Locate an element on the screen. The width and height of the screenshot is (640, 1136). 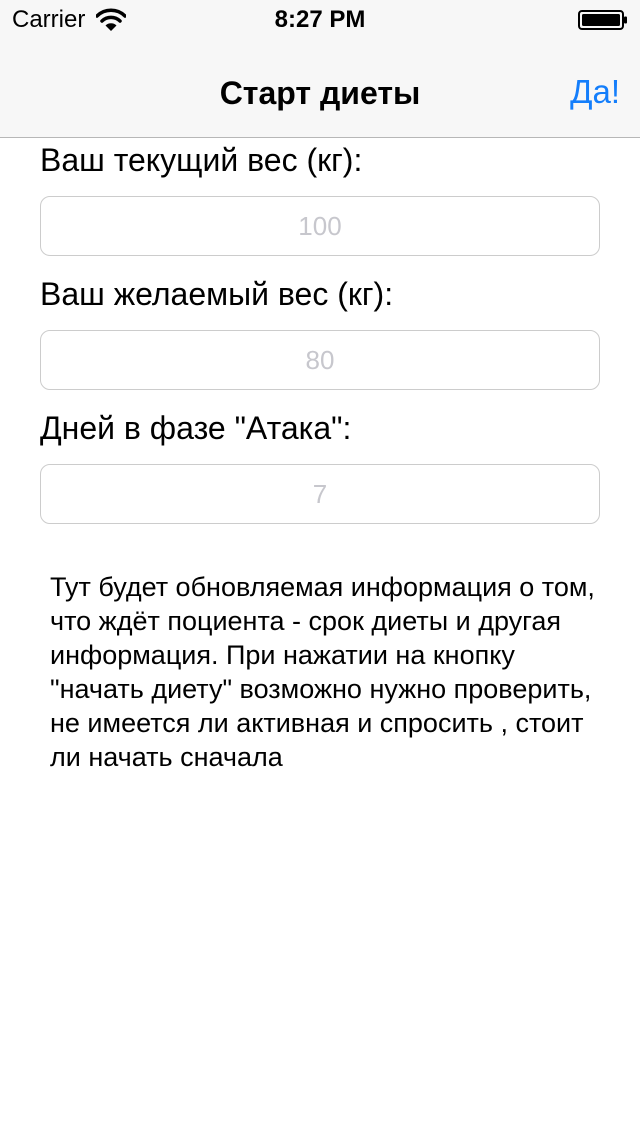
attack-days-label: Дней в фазе "Атака": is located at coordinates (196, 428).